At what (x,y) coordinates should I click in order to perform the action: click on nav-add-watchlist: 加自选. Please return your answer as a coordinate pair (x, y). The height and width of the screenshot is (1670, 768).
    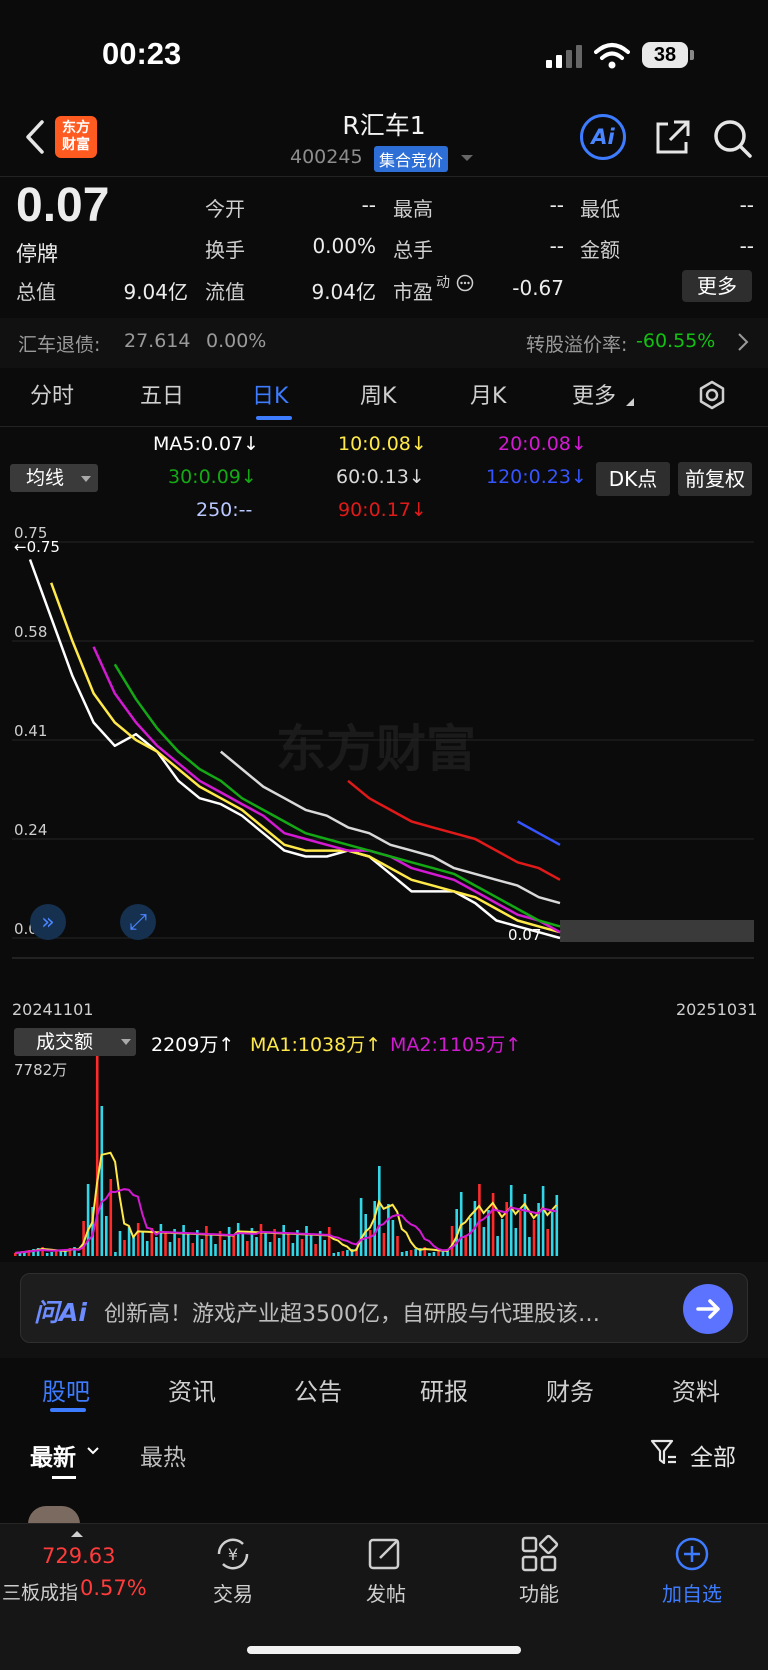
    Looking at the image, I should click on (692, 1592).